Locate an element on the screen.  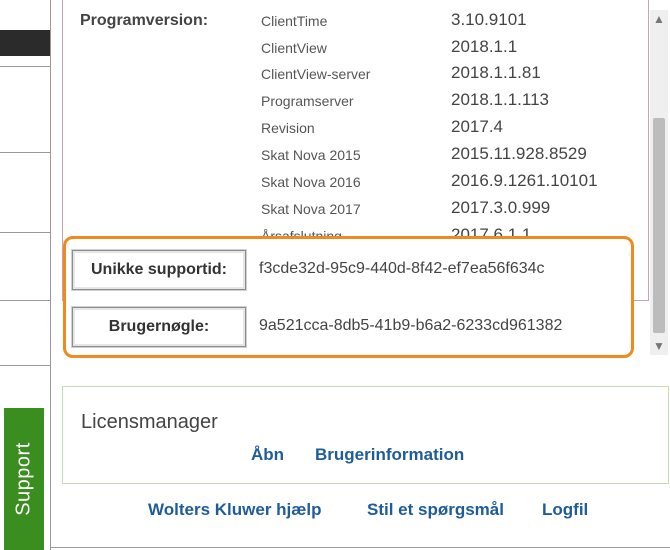
version-row: Programserver 2018.1.1.113 is located at coordinates (454, 102).